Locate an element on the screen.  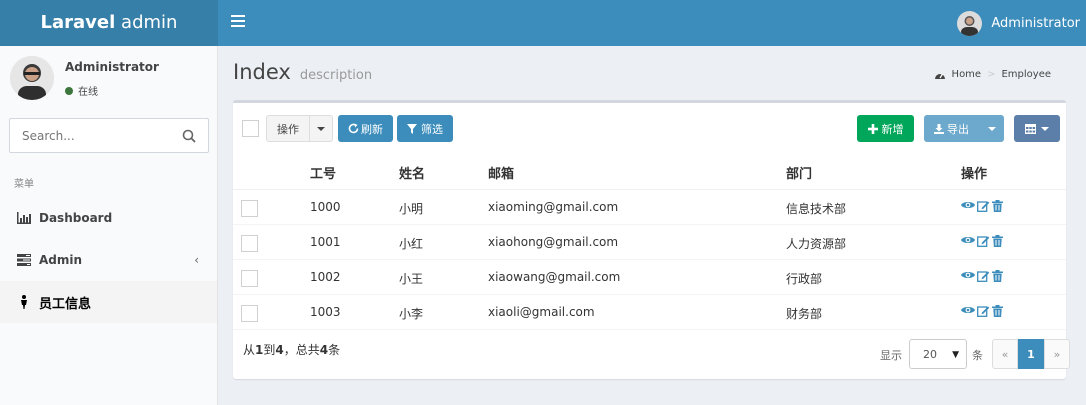
page-title: Index is located at coordinates (262, 72).